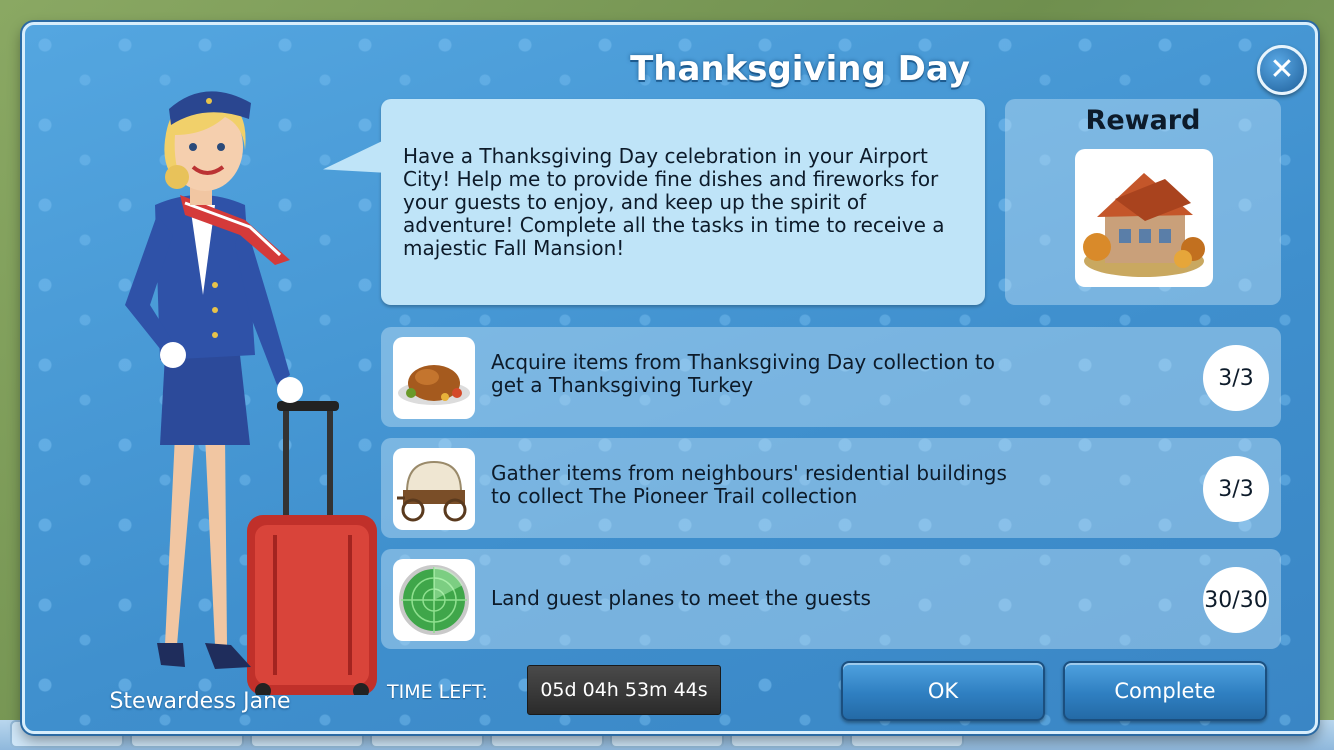 This screenshot has height=750, width=1334. I want to click on close-icon: ✕, so click(1282, 69).